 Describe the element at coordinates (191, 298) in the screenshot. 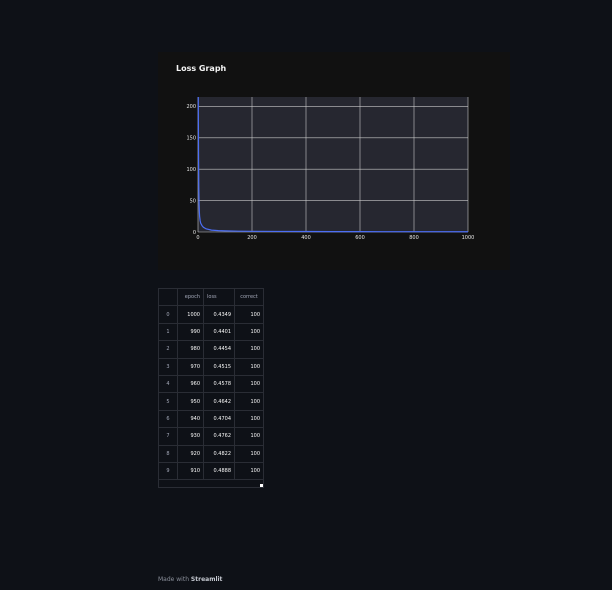

I see `column-header-epoch: epoch` at that location.